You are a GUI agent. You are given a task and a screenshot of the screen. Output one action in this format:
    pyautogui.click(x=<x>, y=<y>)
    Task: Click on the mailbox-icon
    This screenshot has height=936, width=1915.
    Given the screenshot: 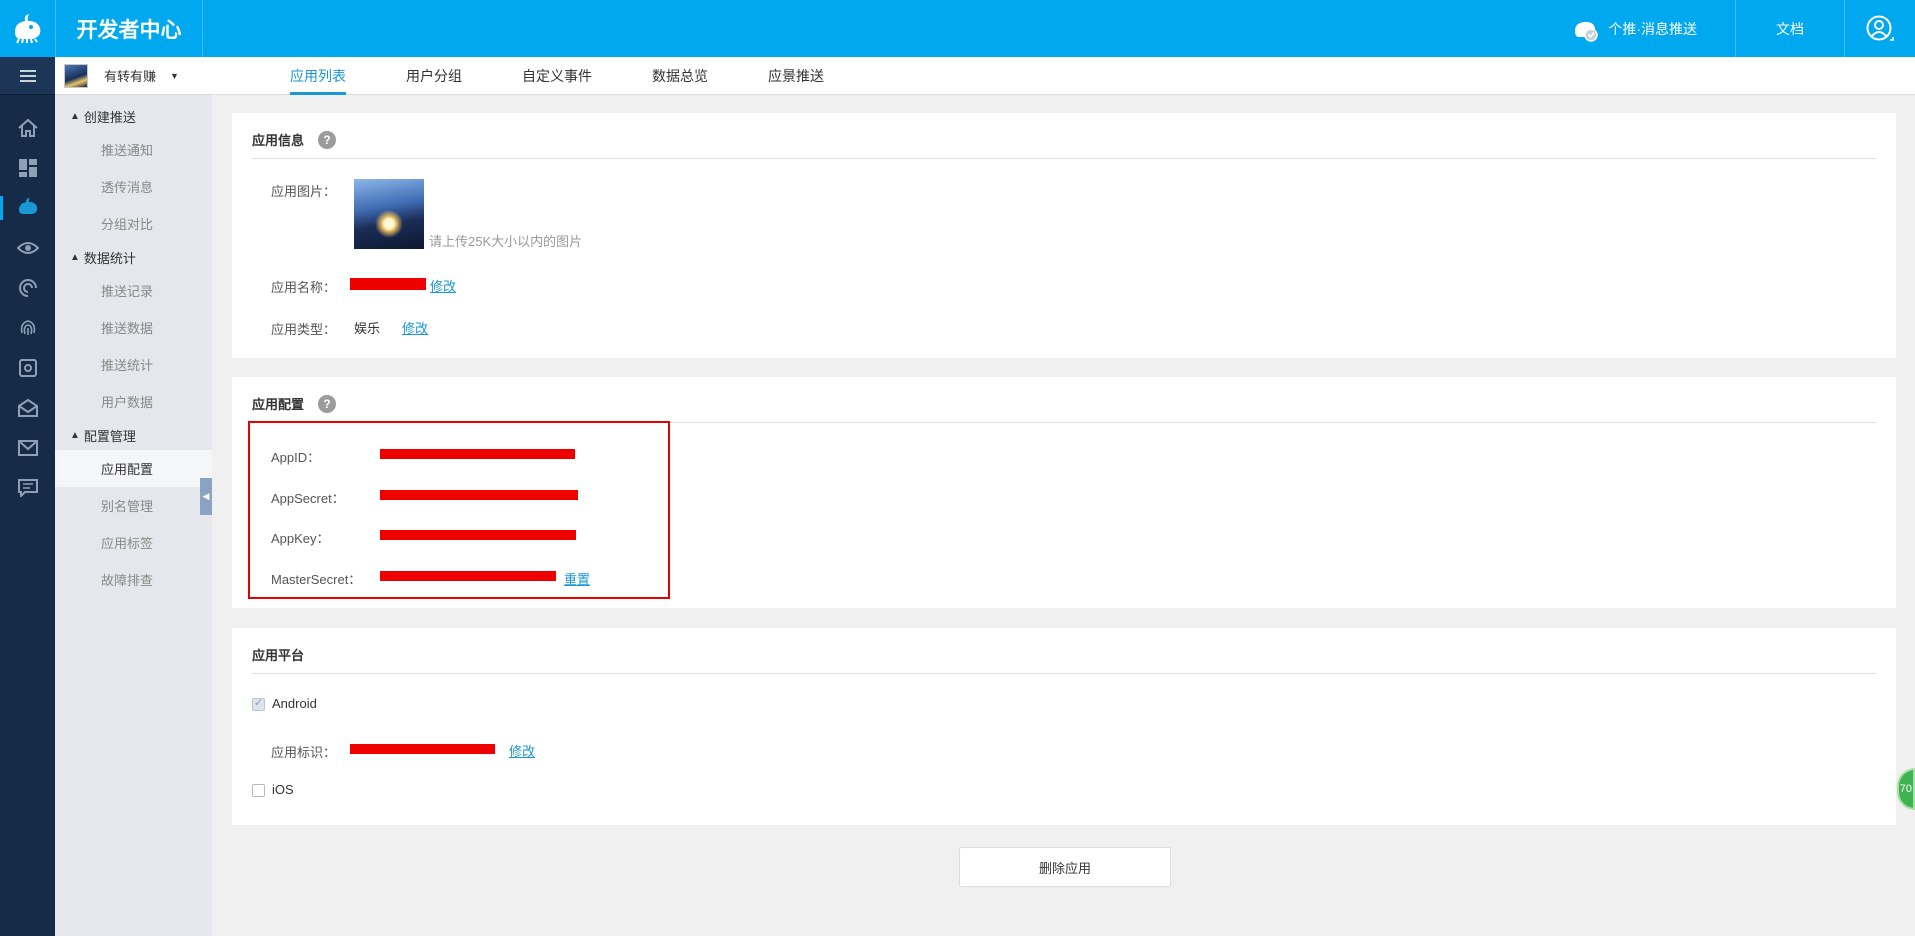 What is the action you would take?
    pyautogui.click(x=27, y=407)
    